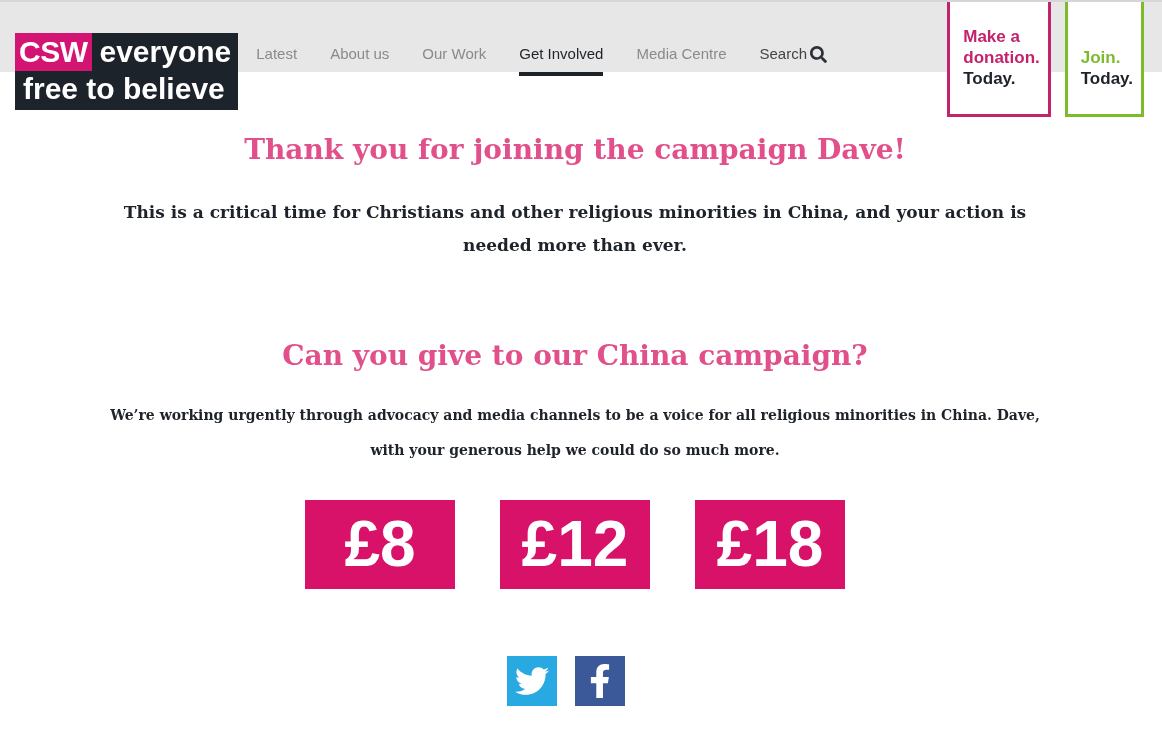  I want to click on nav-link: About us, so click(360, 39).